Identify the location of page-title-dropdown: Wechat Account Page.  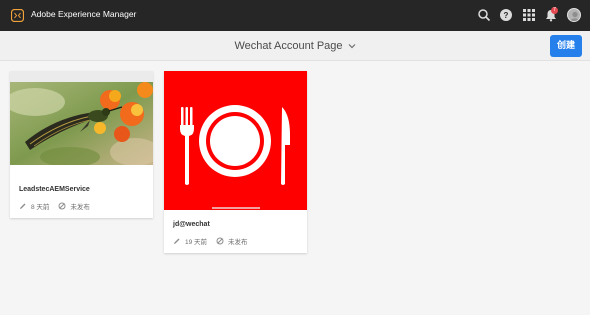
(295, 46).